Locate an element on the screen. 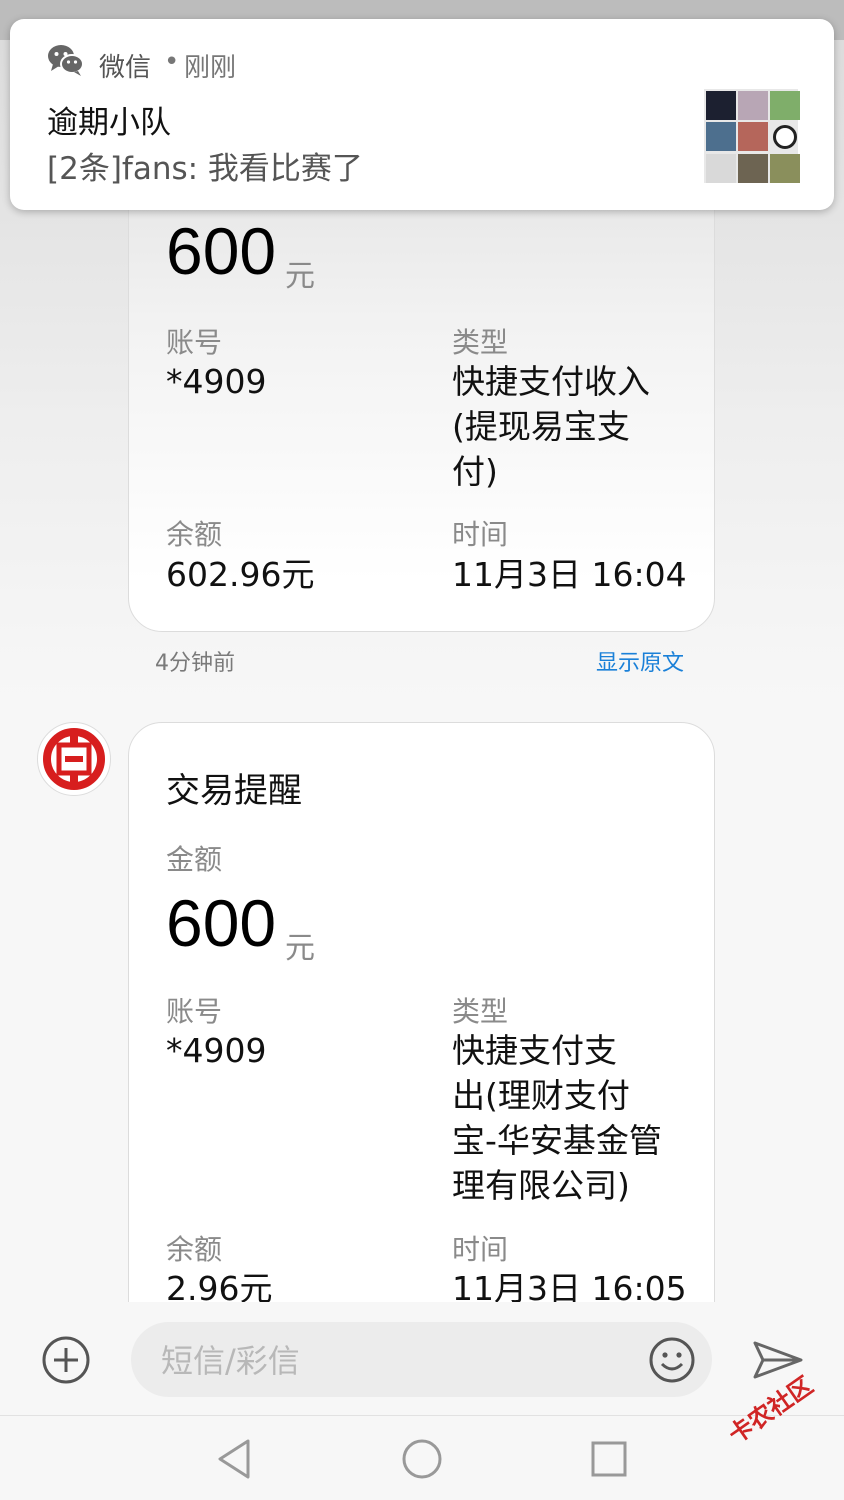 This screenshot has width=844, height=1500. bank-logo-avatar is located at coordinates (74, 759).